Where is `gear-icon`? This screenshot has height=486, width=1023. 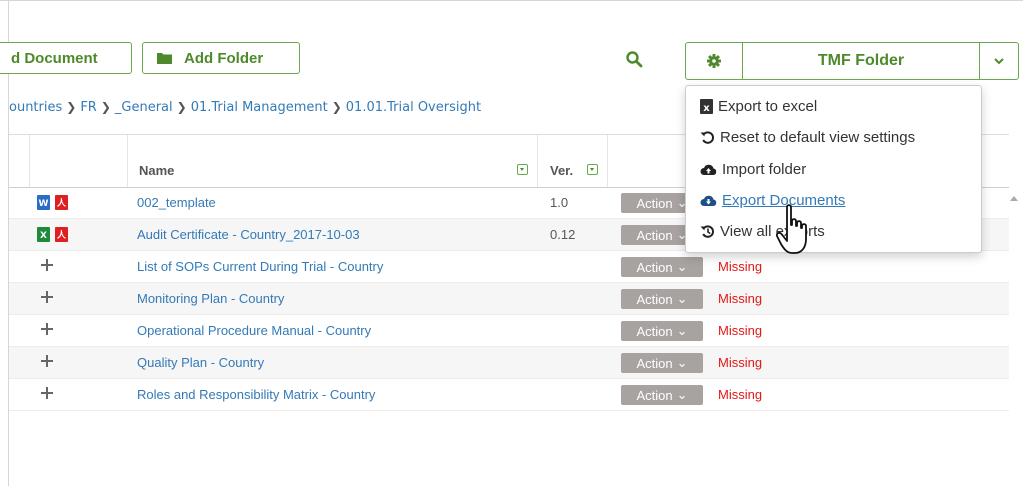 gear-icon is located at coordinates (714, 61).